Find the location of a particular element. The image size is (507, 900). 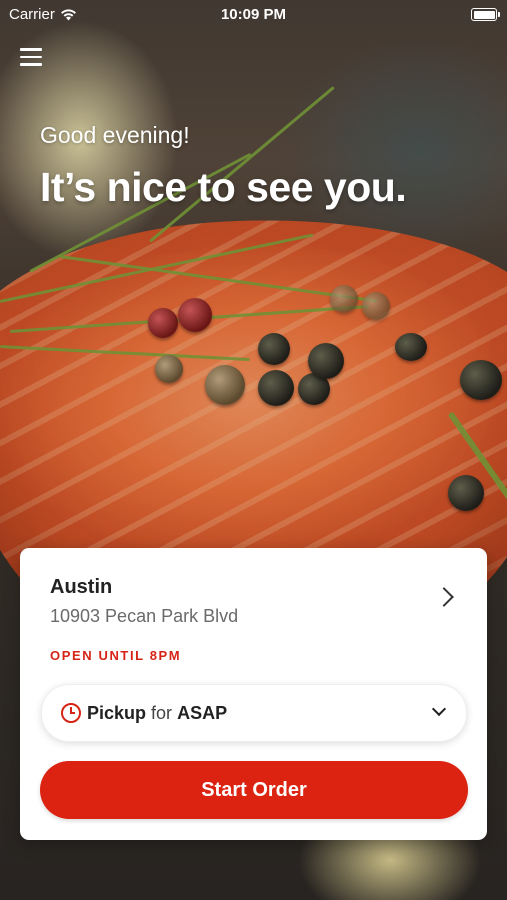

order-time: ASAP is located at coordinates (202, 712).